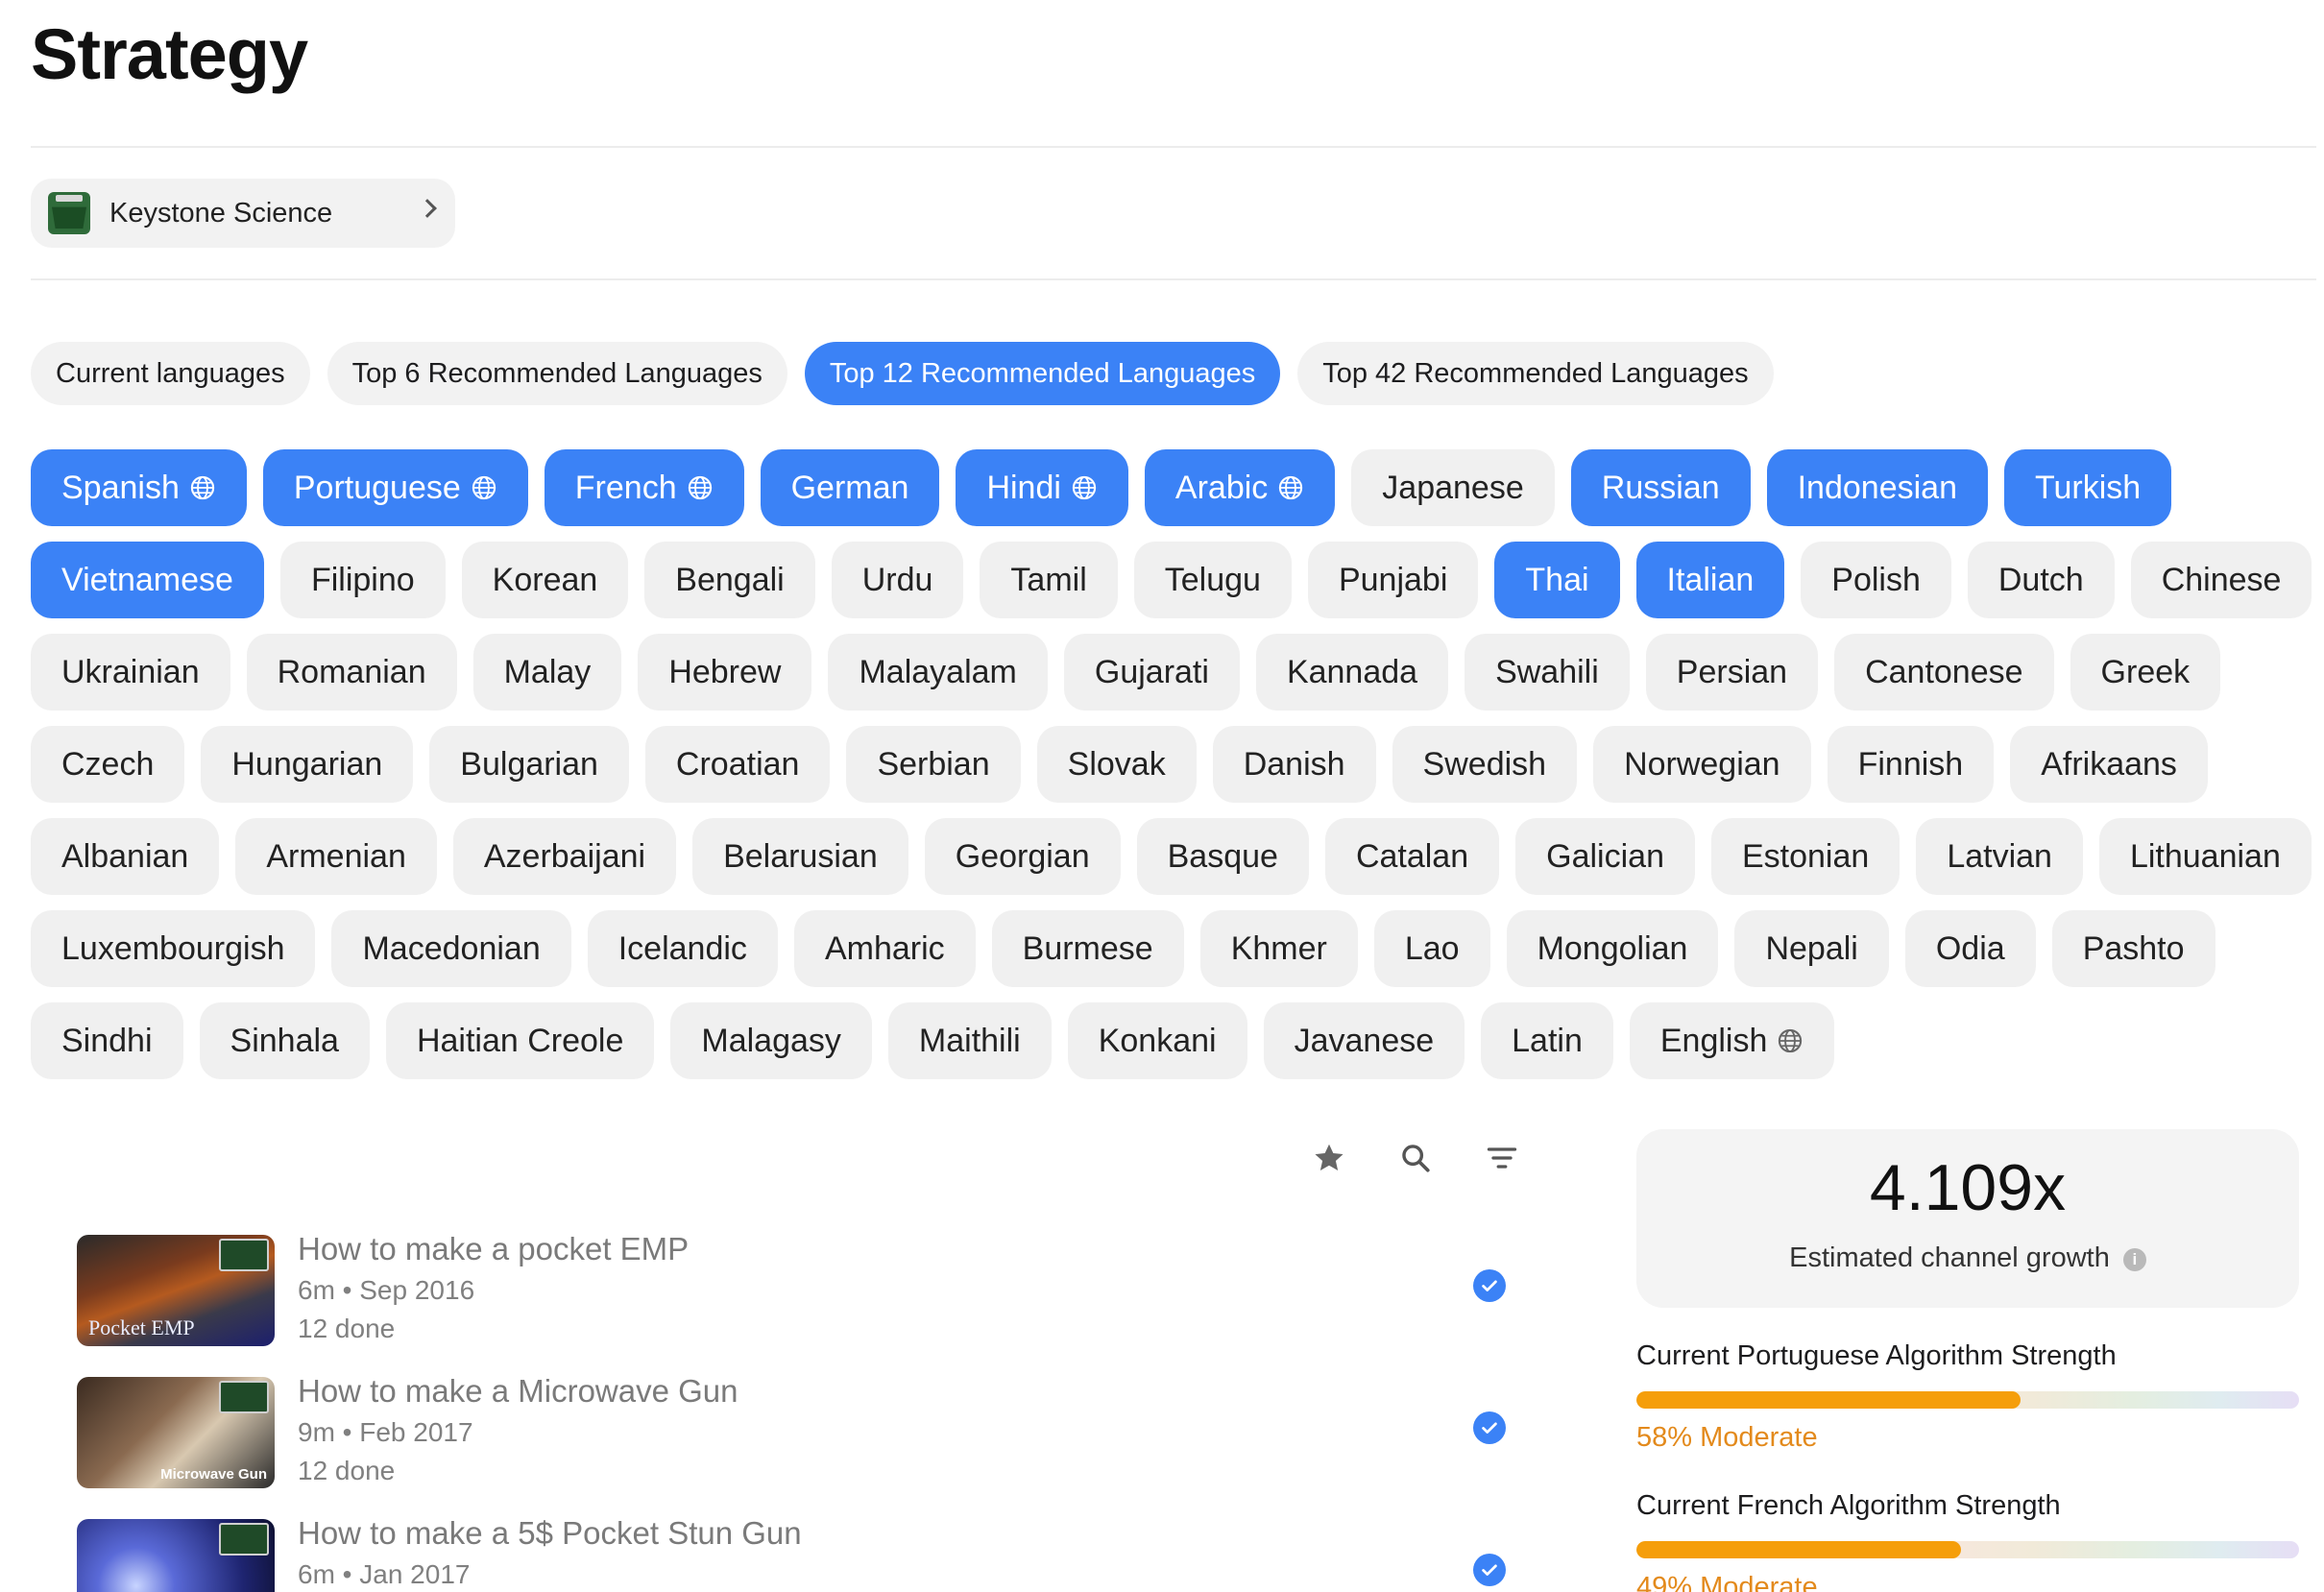 The height and width of the screenshot is (1592, 2324). What do you see at coordinates (2145, 672) in the screenshot?
I see `language-chip: Greek` at bounding box center [2145, 672].